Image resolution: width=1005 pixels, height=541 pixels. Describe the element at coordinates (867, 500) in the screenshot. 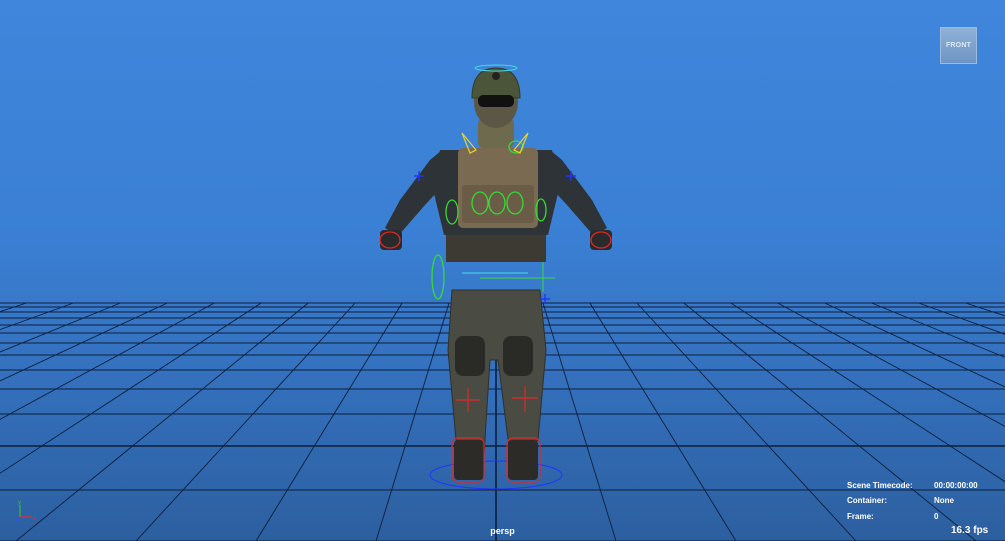

I see `hud-container-label: Container:` at that location.